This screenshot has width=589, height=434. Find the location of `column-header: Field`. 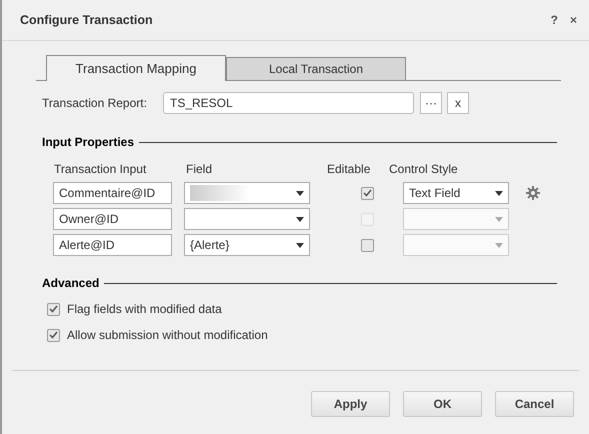

column-header: Field is located at coordinates (200, 167).